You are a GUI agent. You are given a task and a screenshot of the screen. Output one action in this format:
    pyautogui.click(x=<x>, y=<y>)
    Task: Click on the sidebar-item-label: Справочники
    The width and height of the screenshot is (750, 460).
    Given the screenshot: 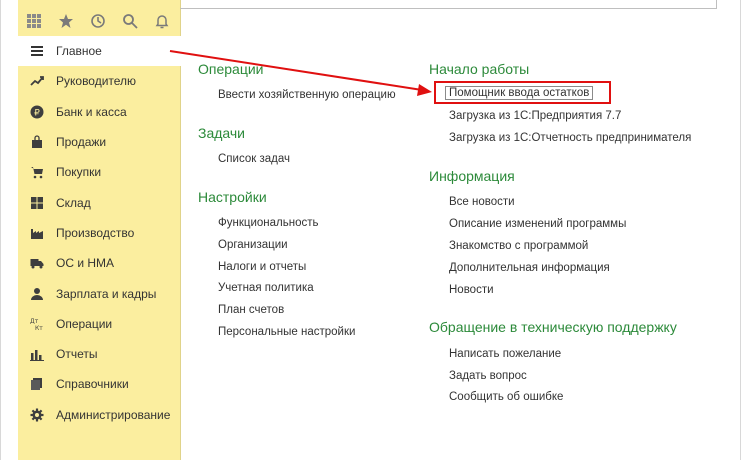 What is the action you would take?
    pyautogui.click(x=92, y=384)
    